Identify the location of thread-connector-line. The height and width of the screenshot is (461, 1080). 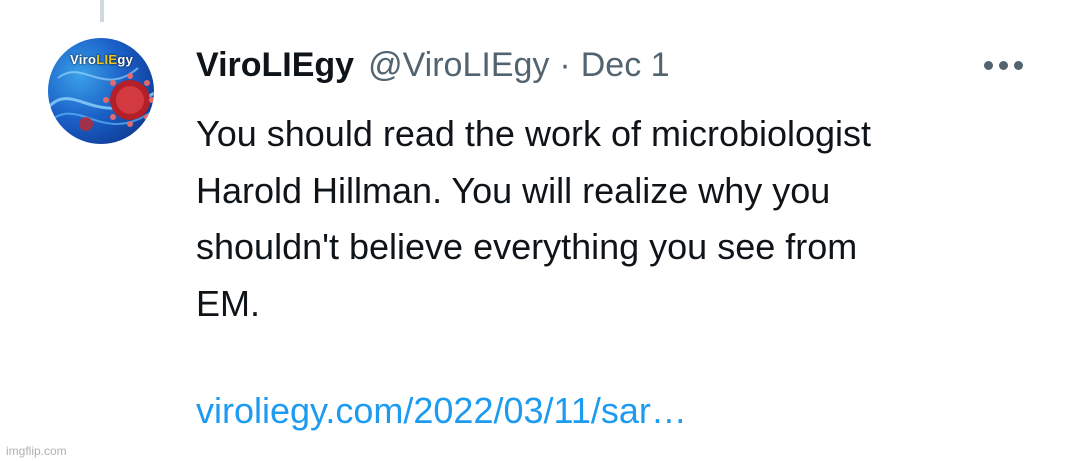
(102, 11).